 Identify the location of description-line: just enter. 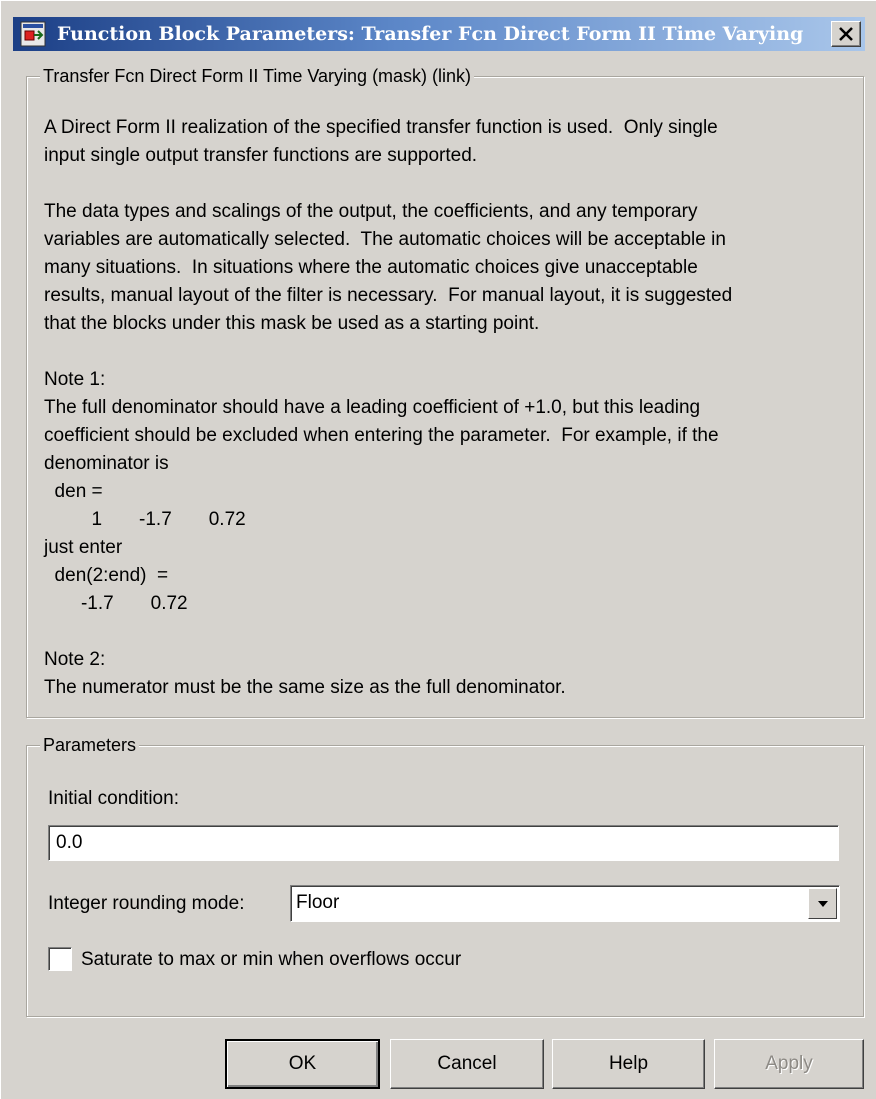
(83, 547).